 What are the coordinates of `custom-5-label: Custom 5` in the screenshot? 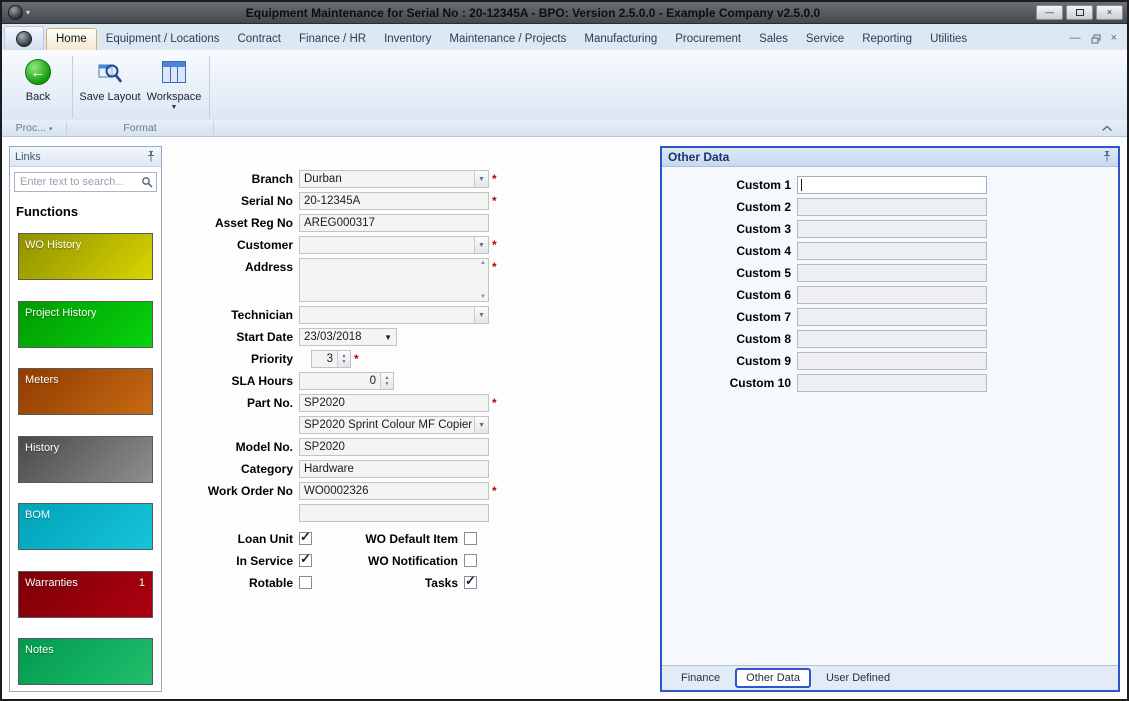 It's located at (763, 273).